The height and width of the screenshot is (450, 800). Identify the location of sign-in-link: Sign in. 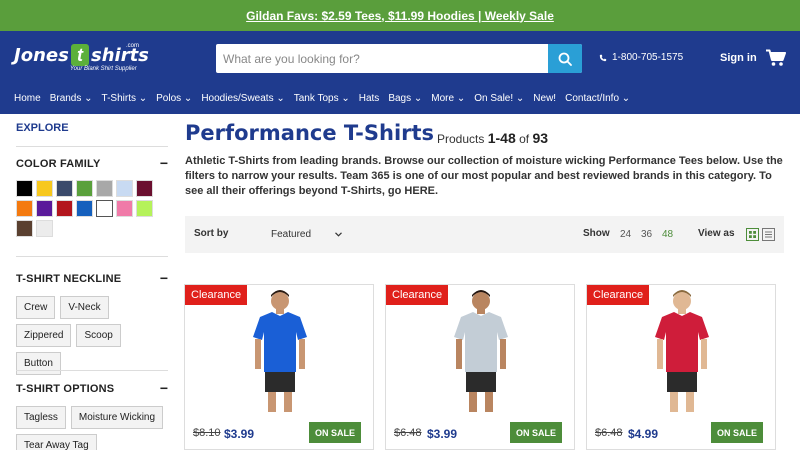
(738, 58).